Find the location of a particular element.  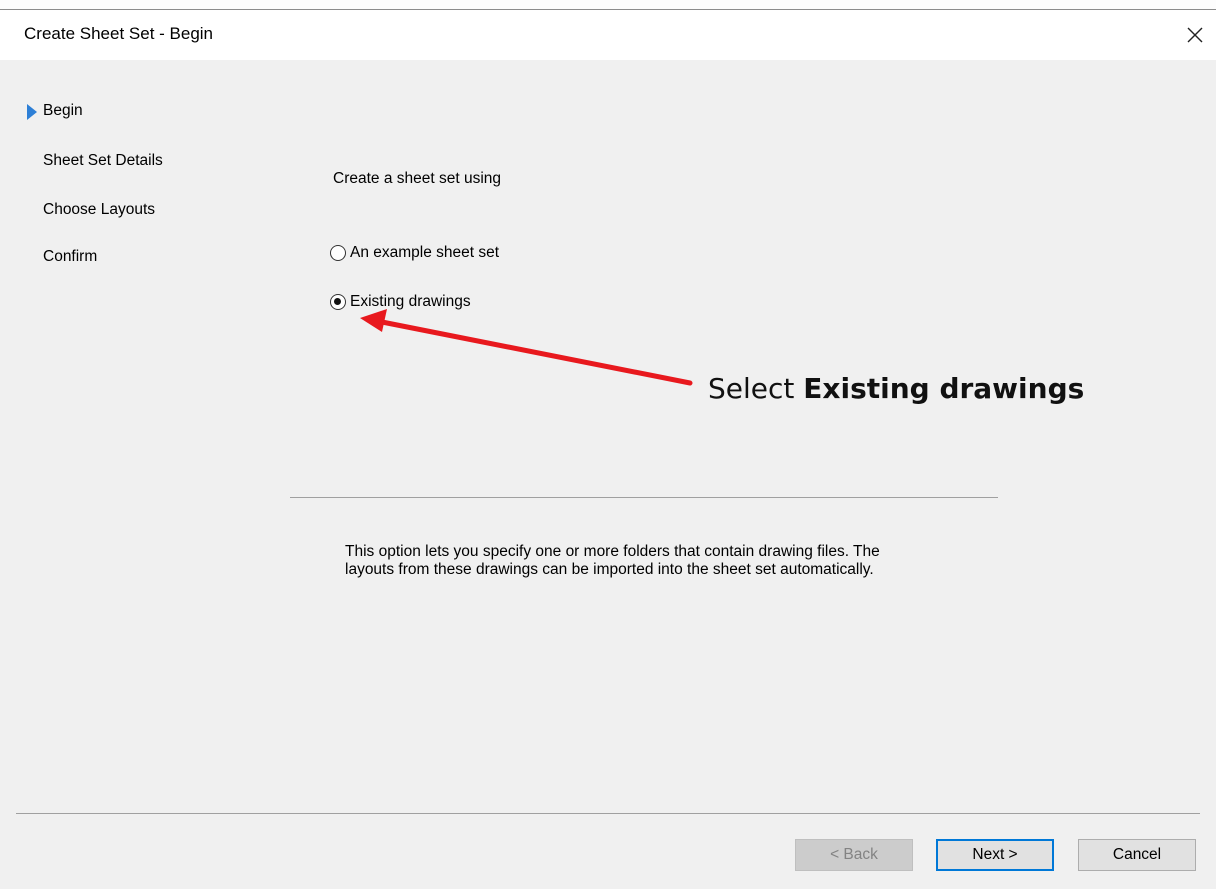

annotation-prefix: Select is located at coordinates (756, 388).